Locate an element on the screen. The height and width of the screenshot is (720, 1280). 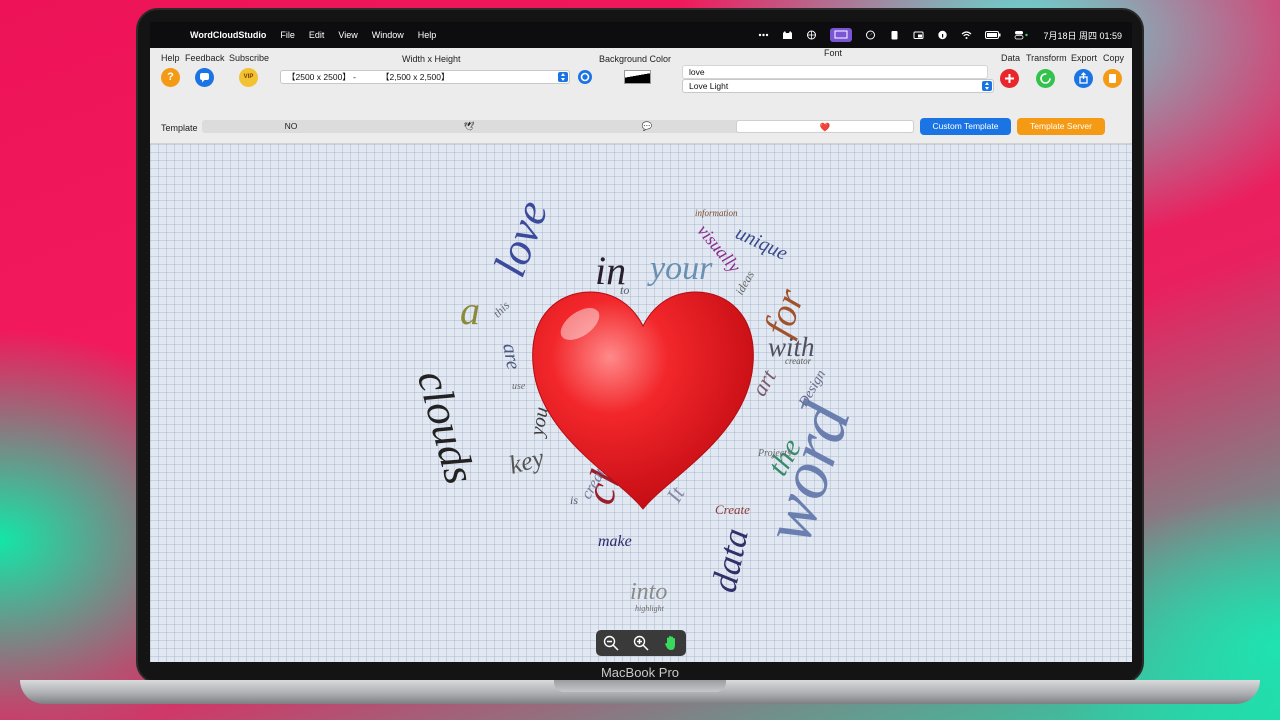
size-label: Width x Height is located at coordinates (431, 59).